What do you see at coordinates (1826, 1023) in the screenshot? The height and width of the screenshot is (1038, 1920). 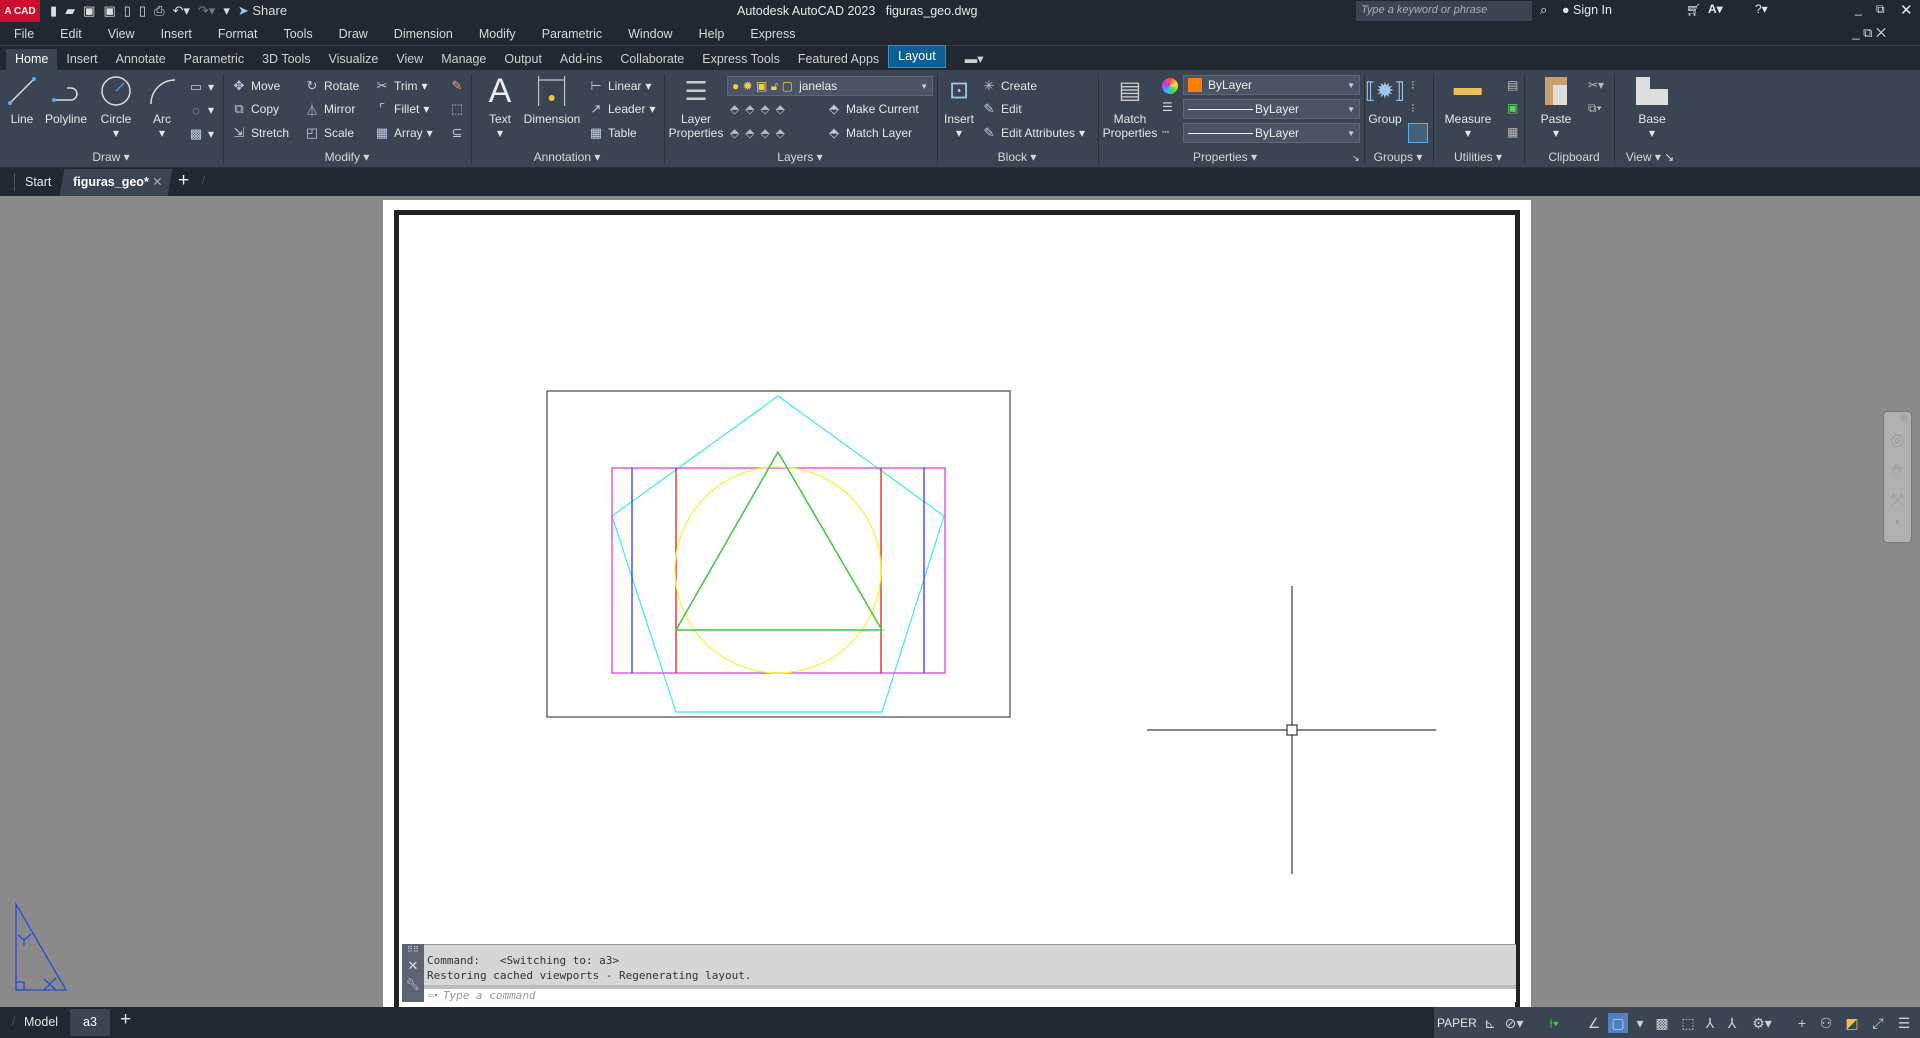 I see `isolate-objects-icon: ⚇` at bounding box center [1826, 1023].